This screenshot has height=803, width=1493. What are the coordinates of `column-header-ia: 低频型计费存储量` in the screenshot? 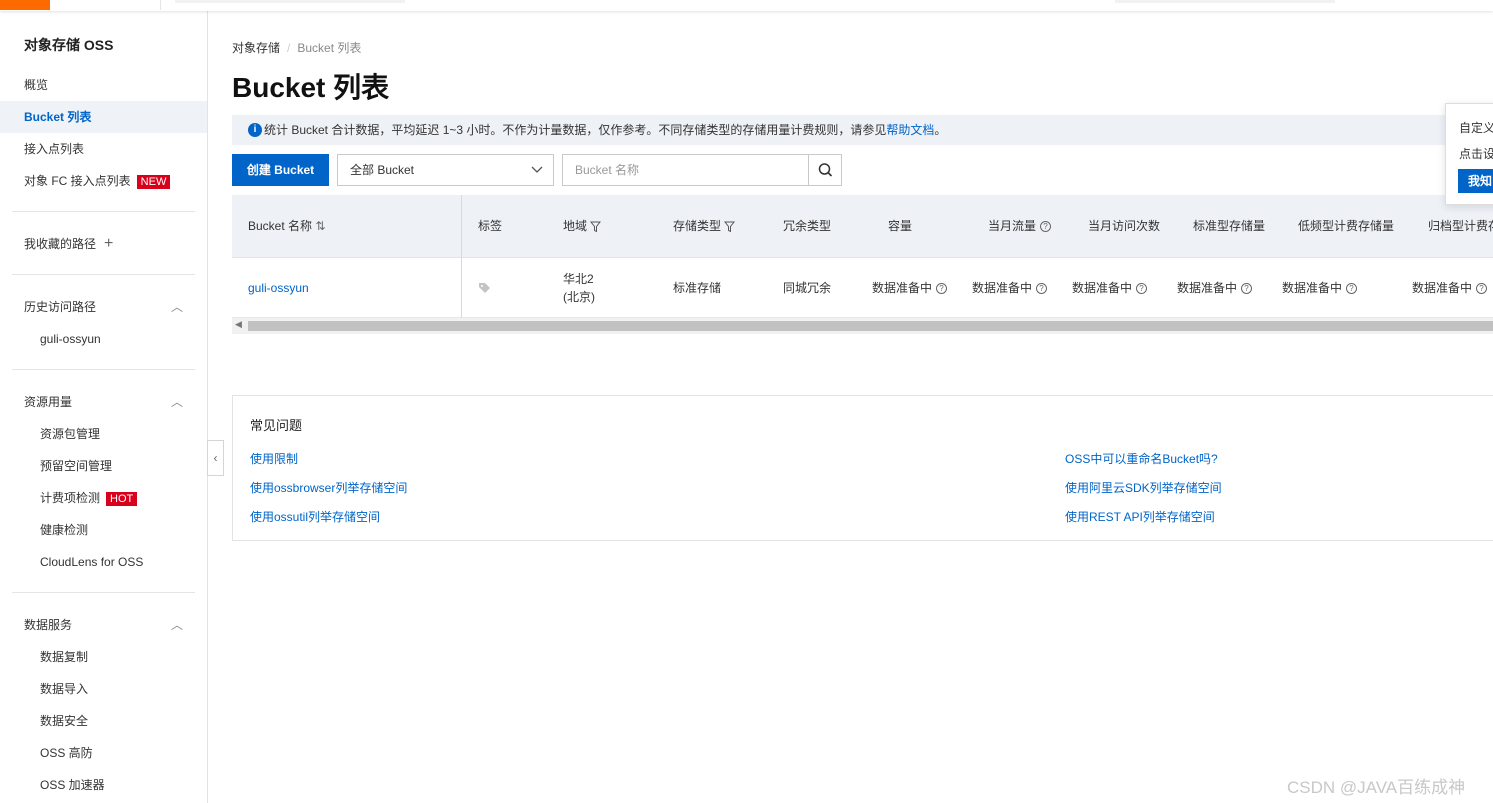 It's located at (1346, 226).